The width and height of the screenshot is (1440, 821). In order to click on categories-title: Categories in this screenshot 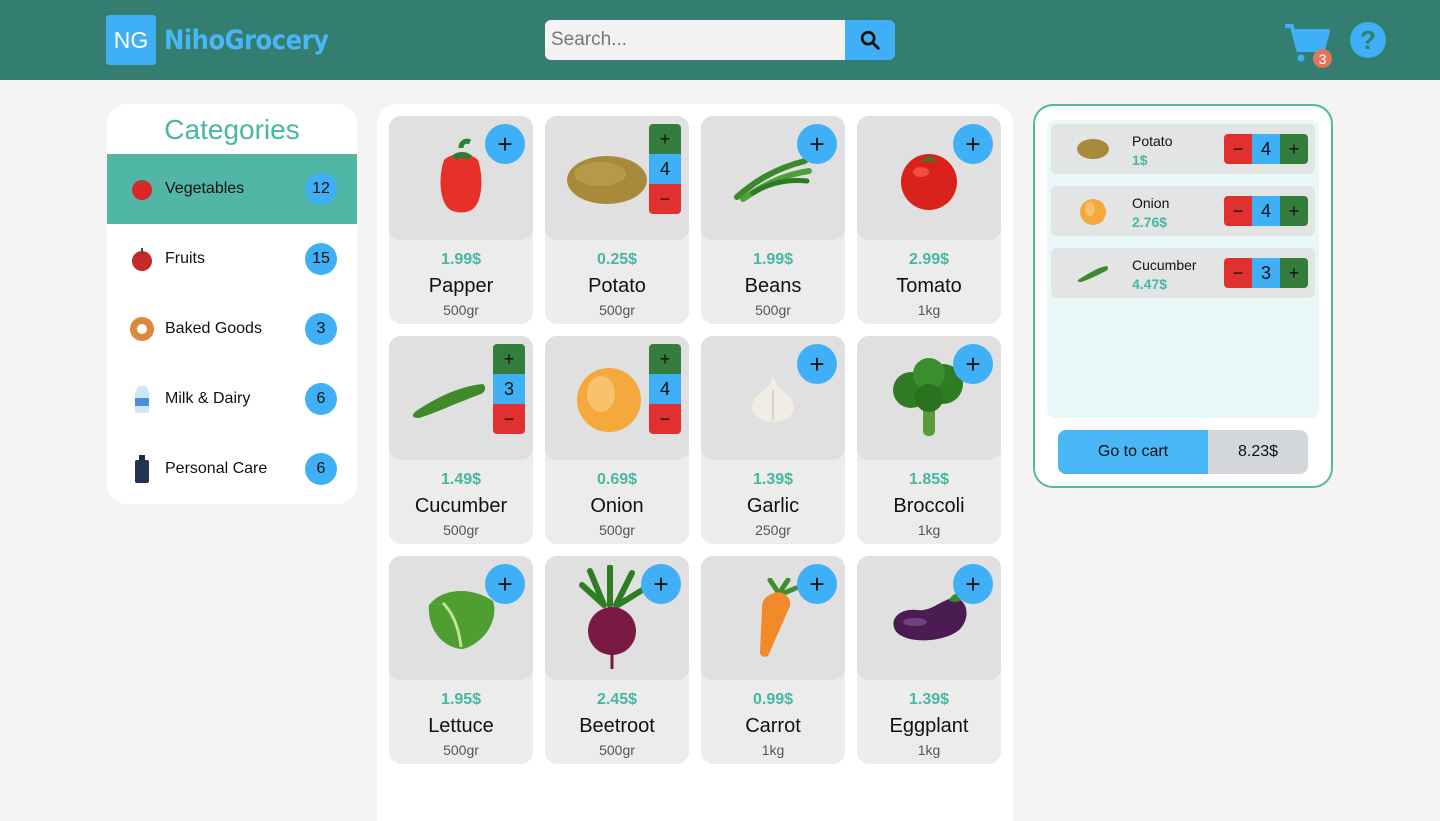, I will do `click(232, 129)`.